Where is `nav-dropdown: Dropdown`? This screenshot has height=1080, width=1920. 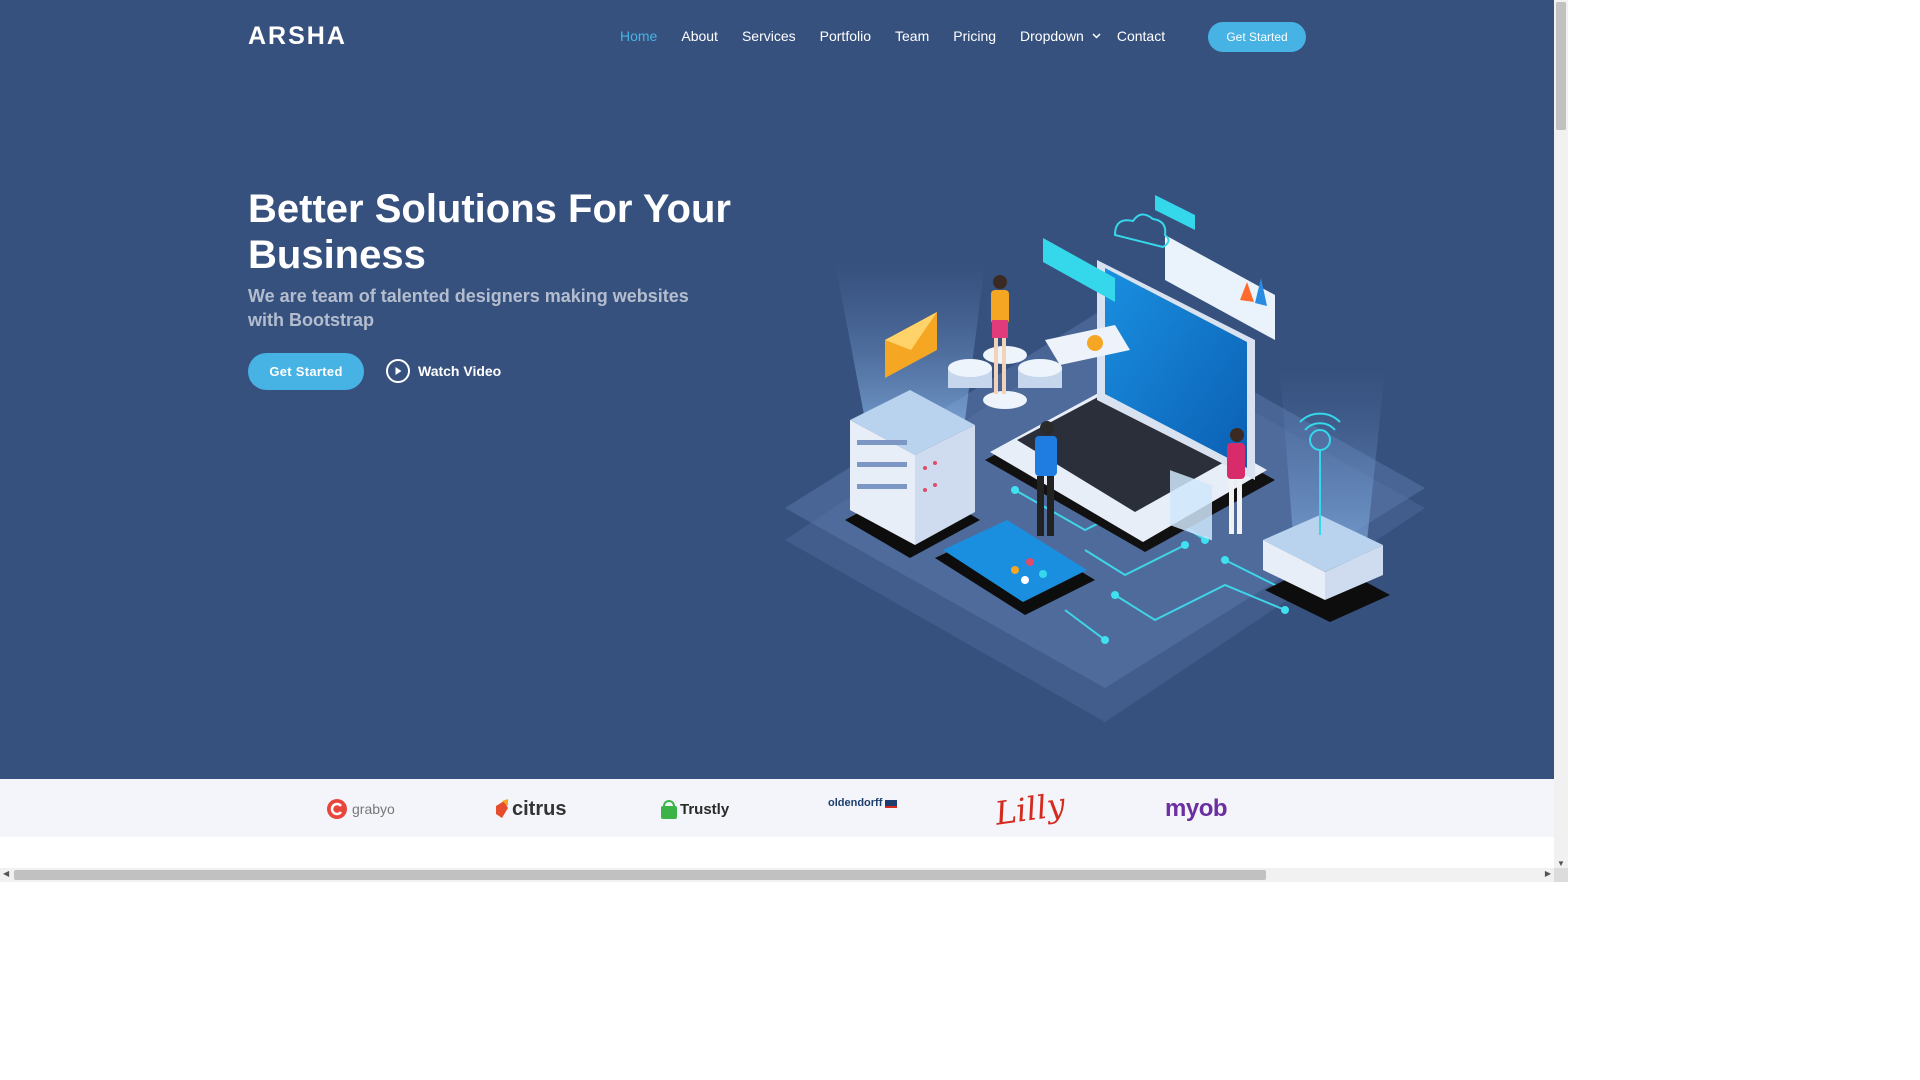 nav-dropdown: Dropdown is located at coordinates (1060, 36).